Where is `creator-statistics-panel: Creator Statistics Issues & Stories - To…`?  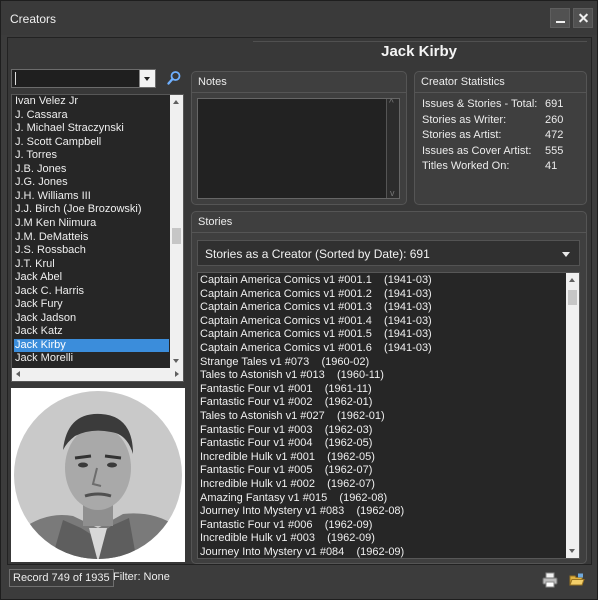 creator-statistics-panel: Creator Statistics Issues & Stories - To… is located at coordinates (500, 138).